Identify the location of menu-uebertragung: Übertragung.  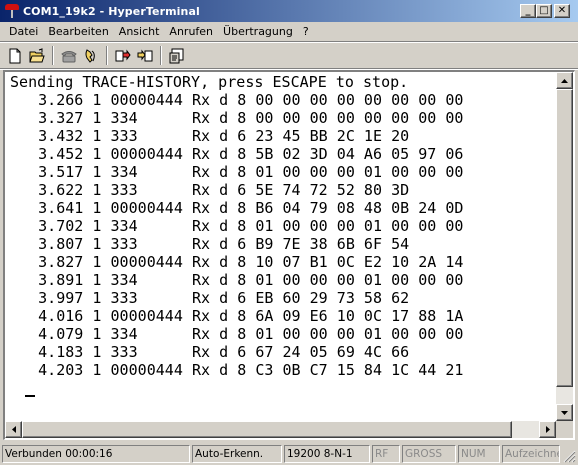
(257, 32).